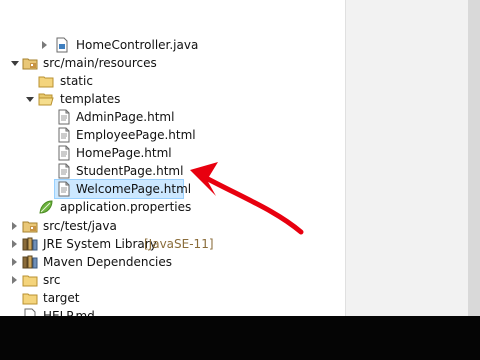  I want to click on letterbox-bar, so click(240, 338).